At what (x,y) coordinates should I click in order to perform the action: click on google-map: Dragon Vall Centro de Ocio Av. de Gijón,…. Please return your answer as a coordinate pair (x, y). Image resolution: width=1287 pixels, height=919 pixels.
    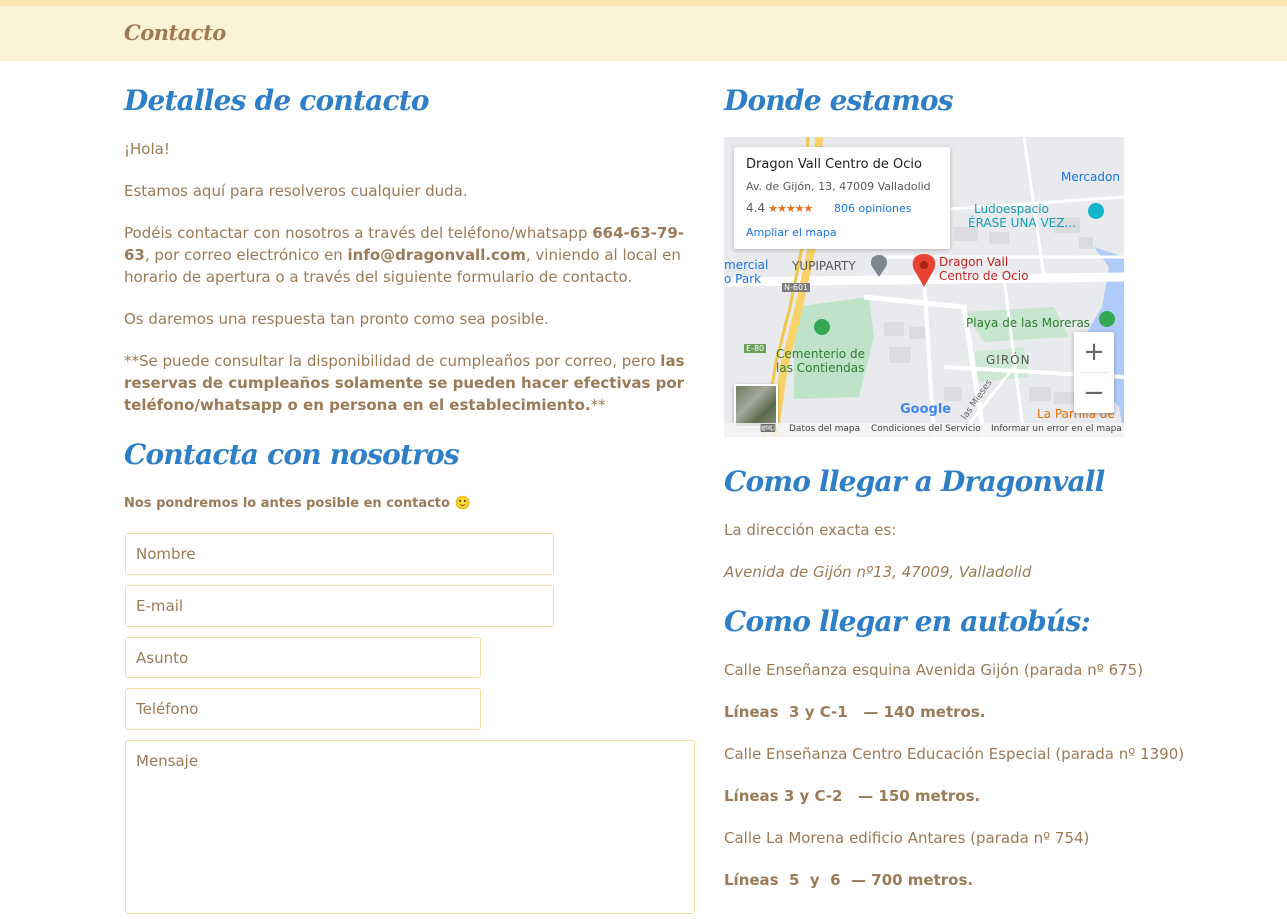
    Looking at the image, I should click on (924, 287).